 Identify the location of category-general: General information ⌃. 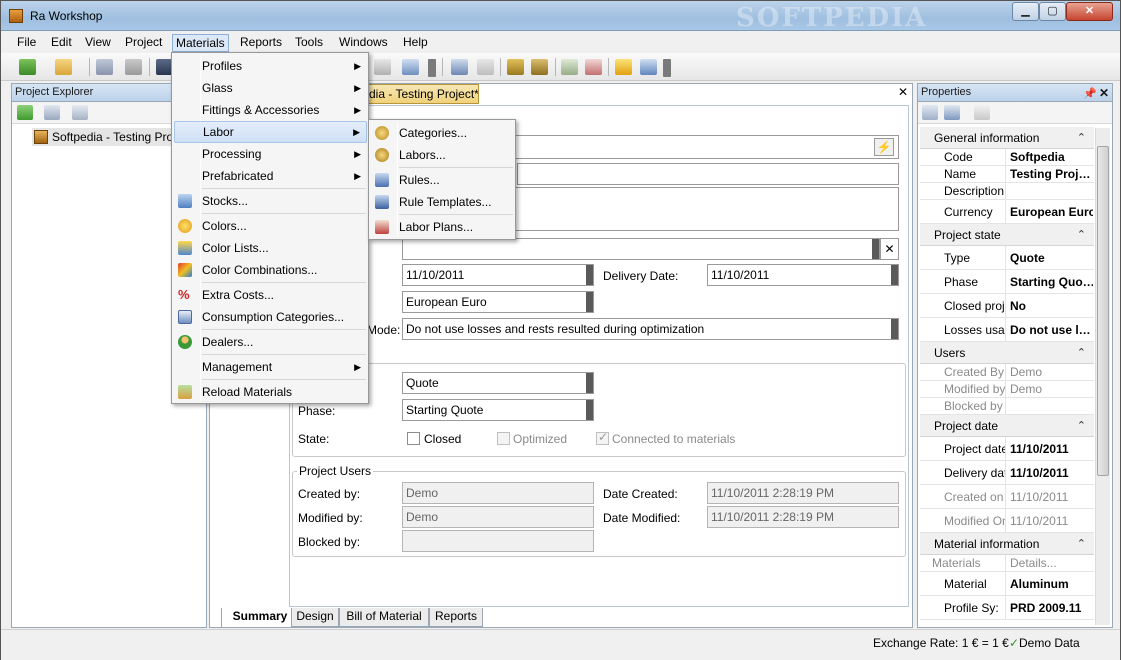
(1007, 138).